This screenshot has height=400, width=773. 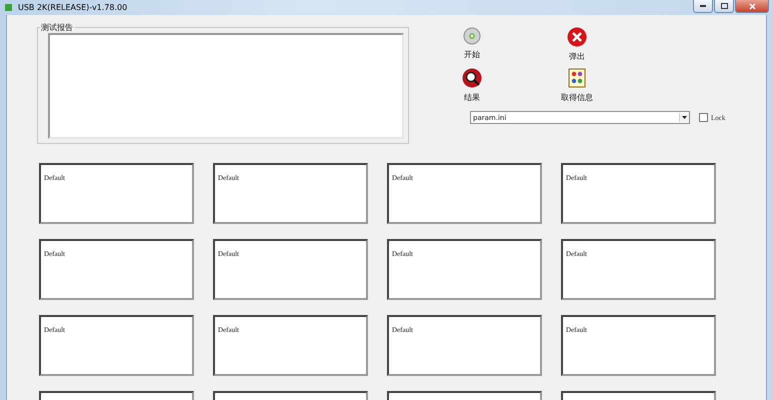 I want to click on app-icon, so click(x=8, y=7).